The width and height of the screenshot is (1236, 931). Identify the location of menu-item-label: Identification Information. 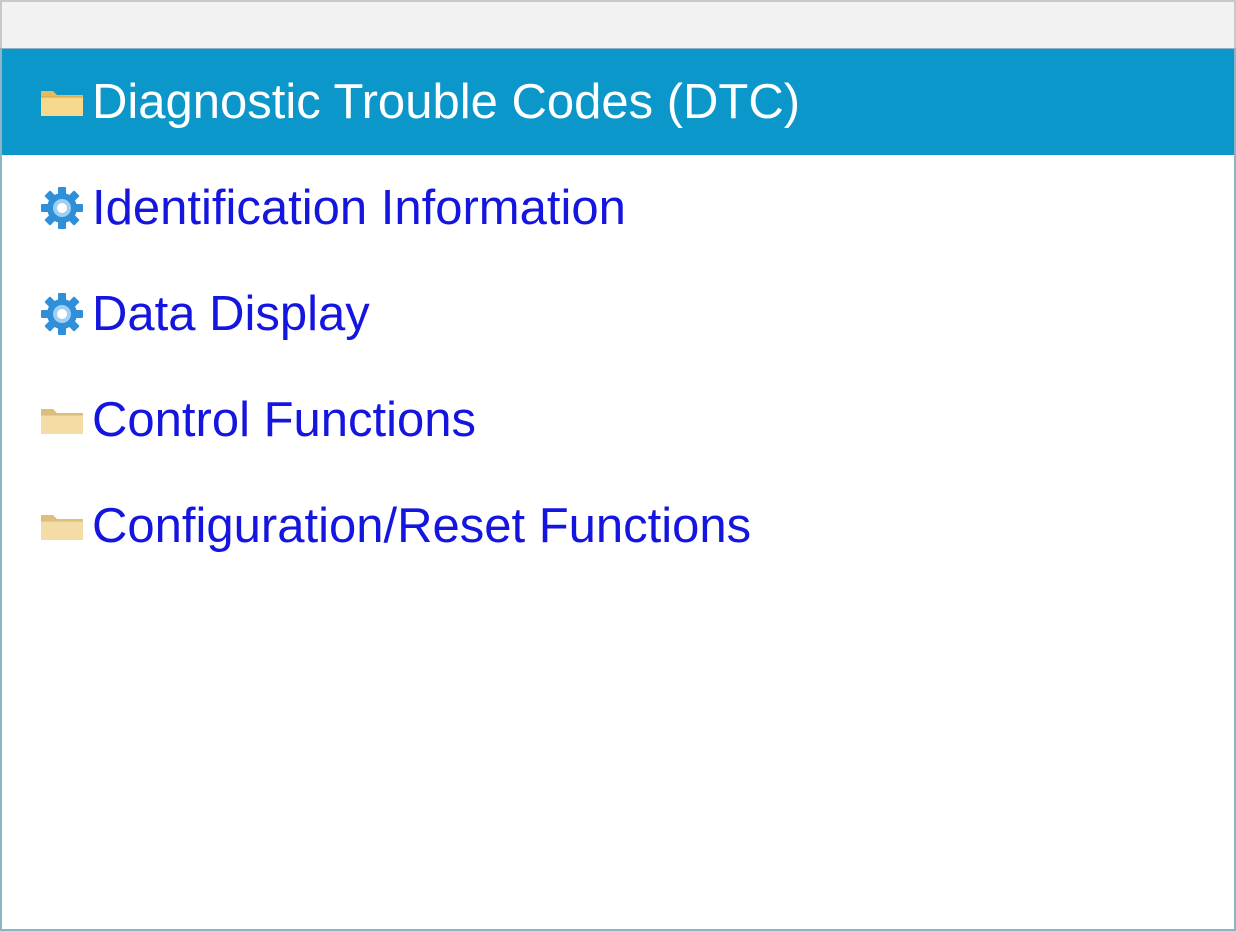
(359, 208).